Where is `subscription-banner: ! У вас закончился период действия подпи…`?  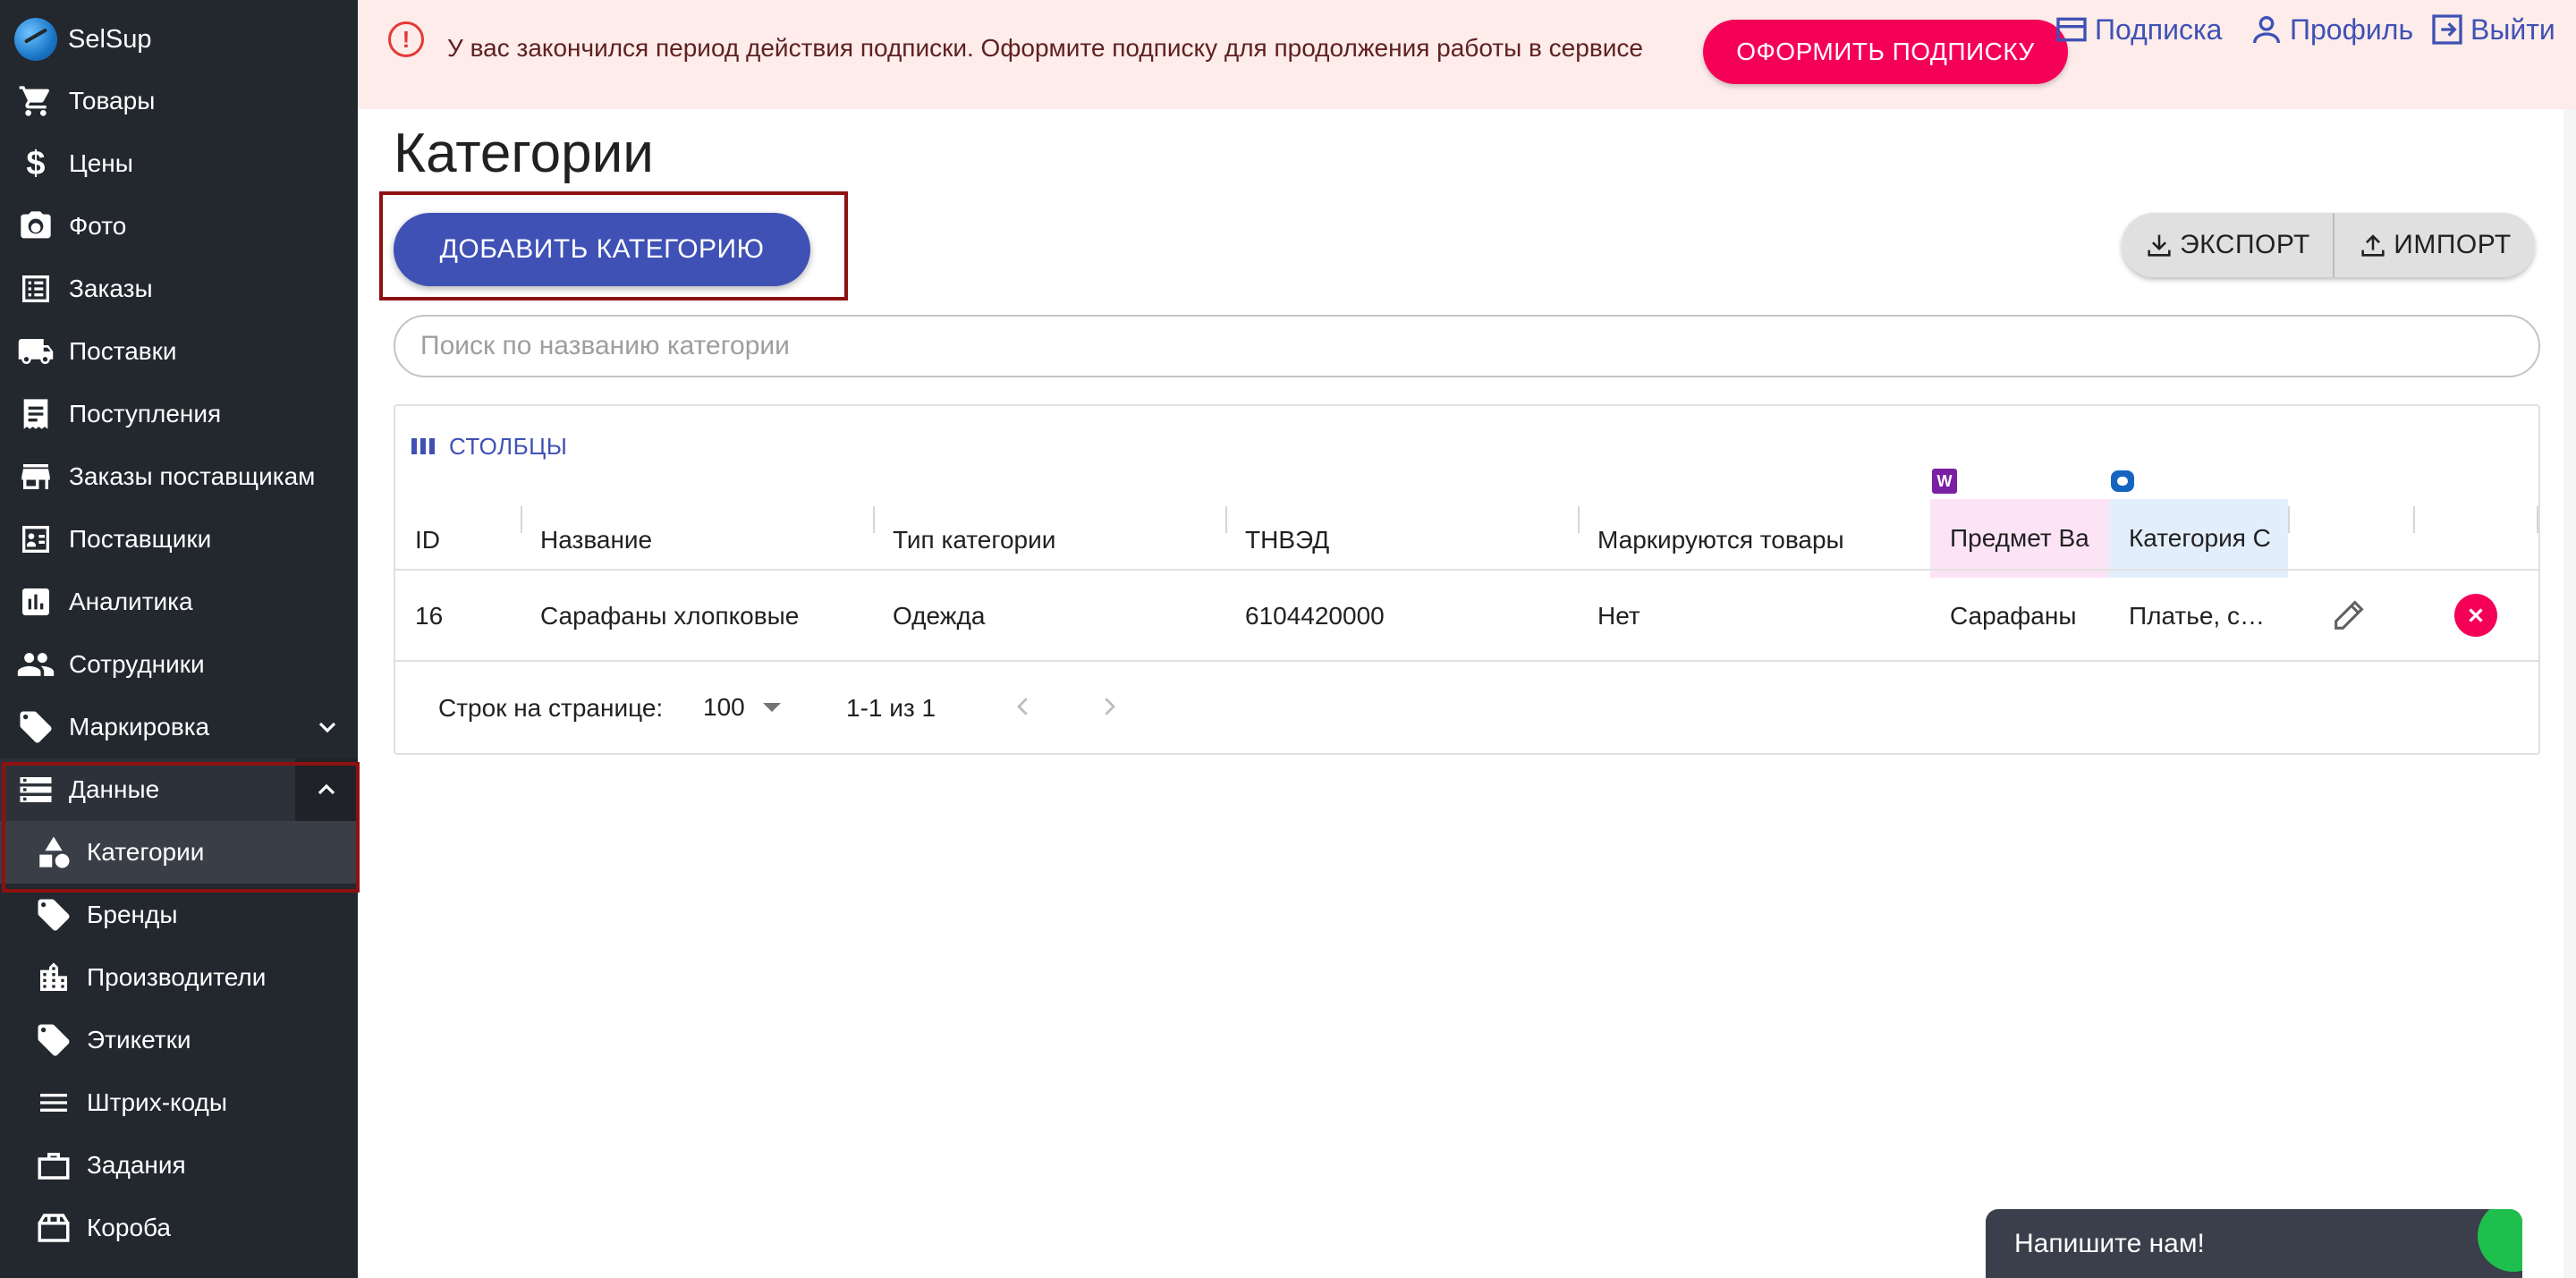 subscription-banner: ! У вас закончился период действия подпи… is located at coordinates (1467, 54).